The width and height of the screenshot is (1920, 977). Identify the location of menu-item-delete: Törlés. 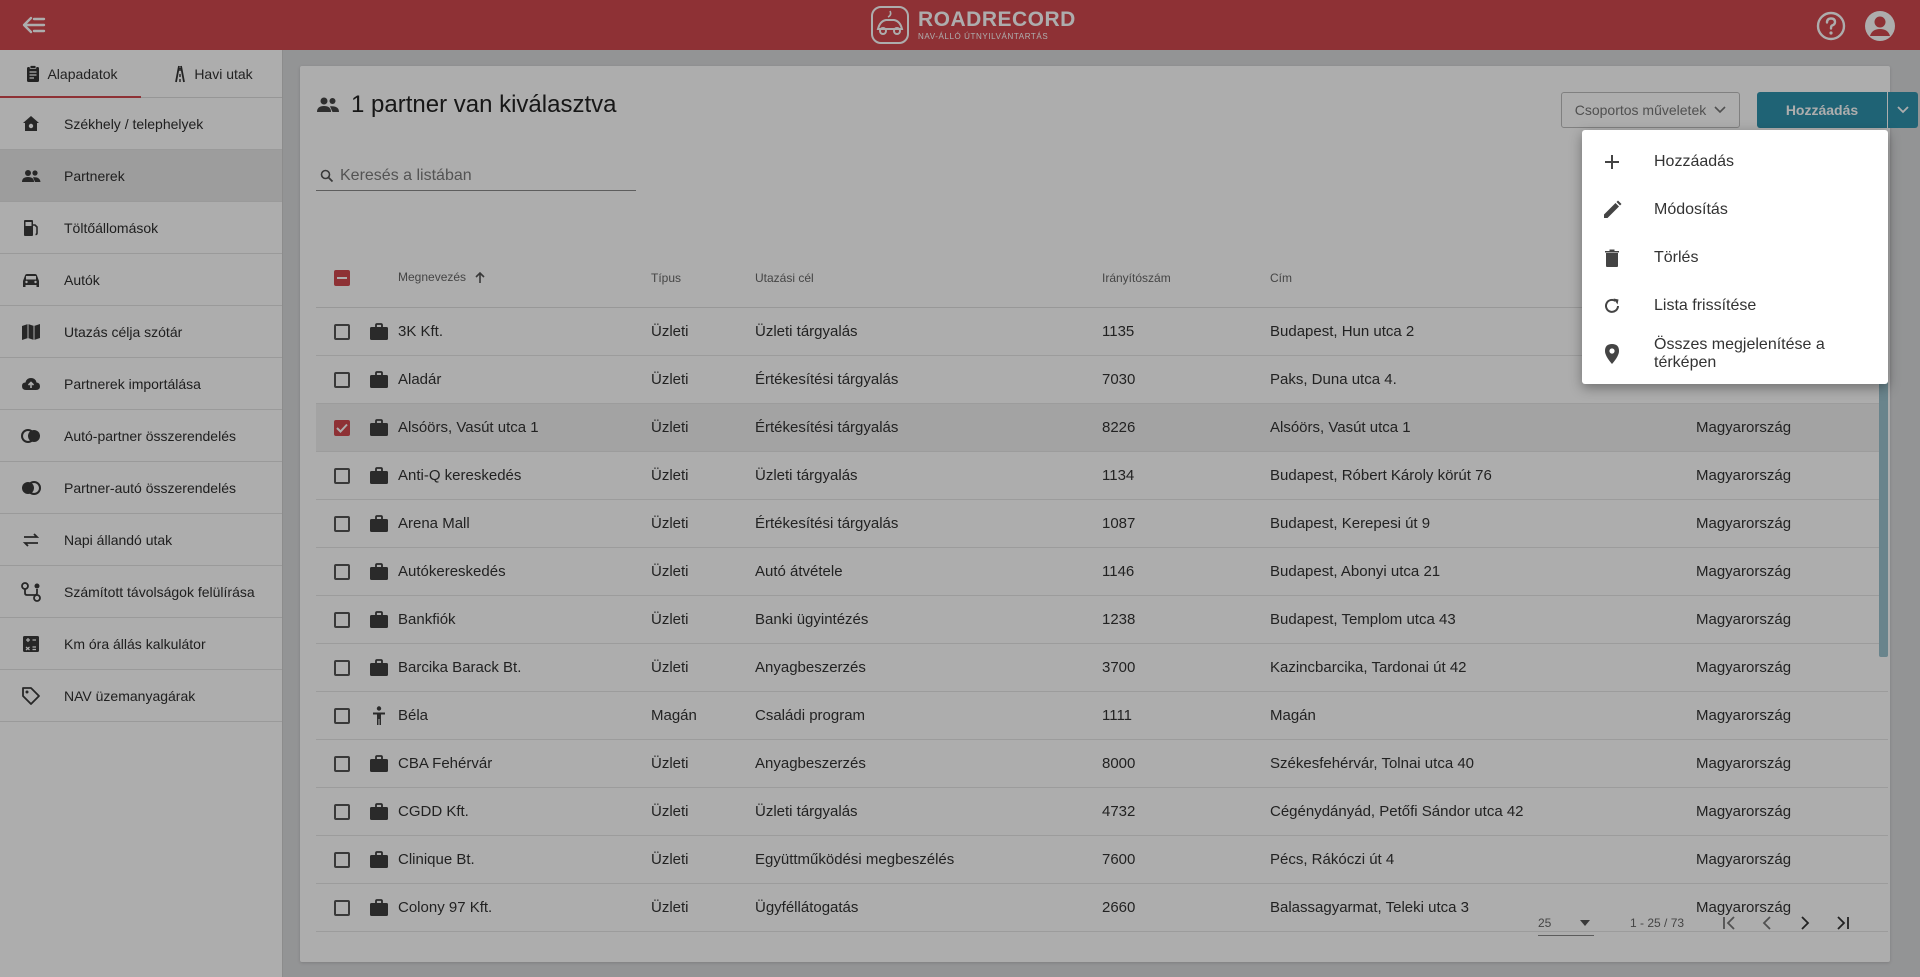
(1735, 258).